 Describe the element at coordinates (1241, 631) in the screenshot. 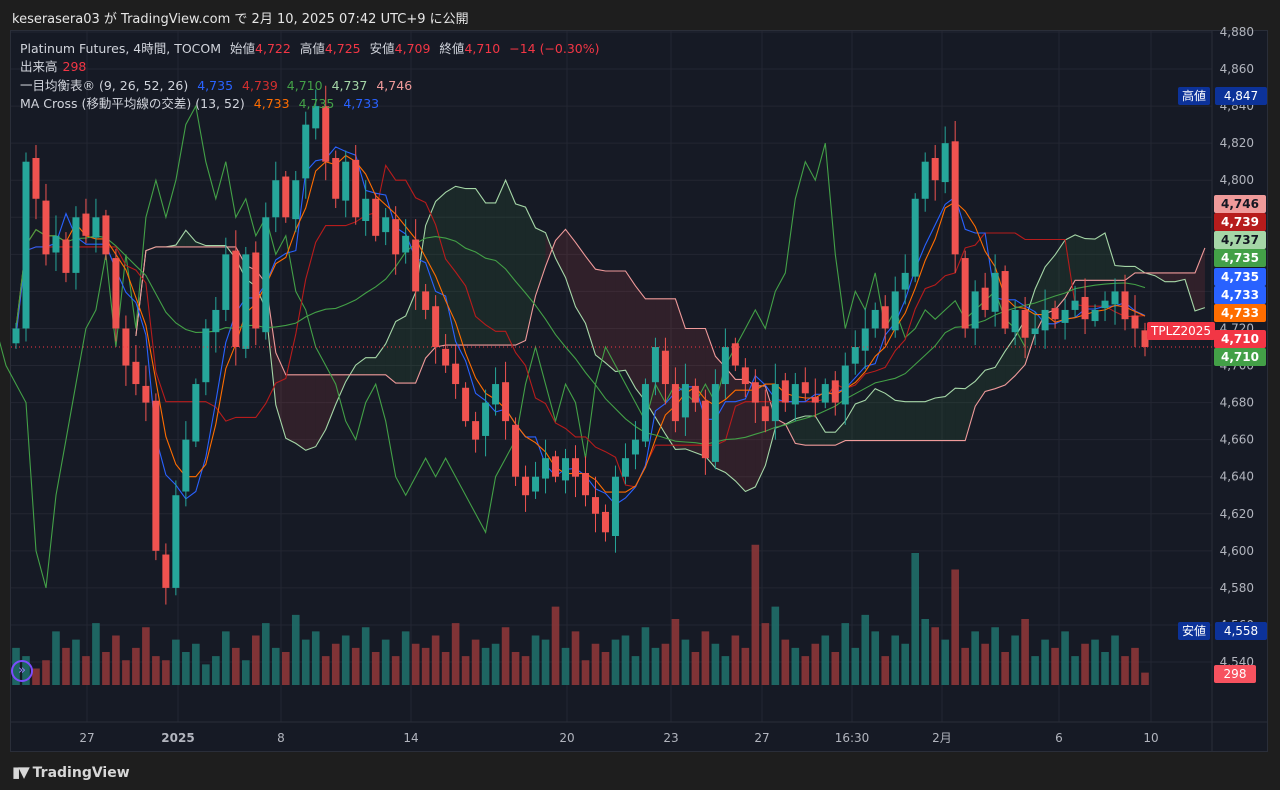

I see `low-marker-value: 4,558` at that location.